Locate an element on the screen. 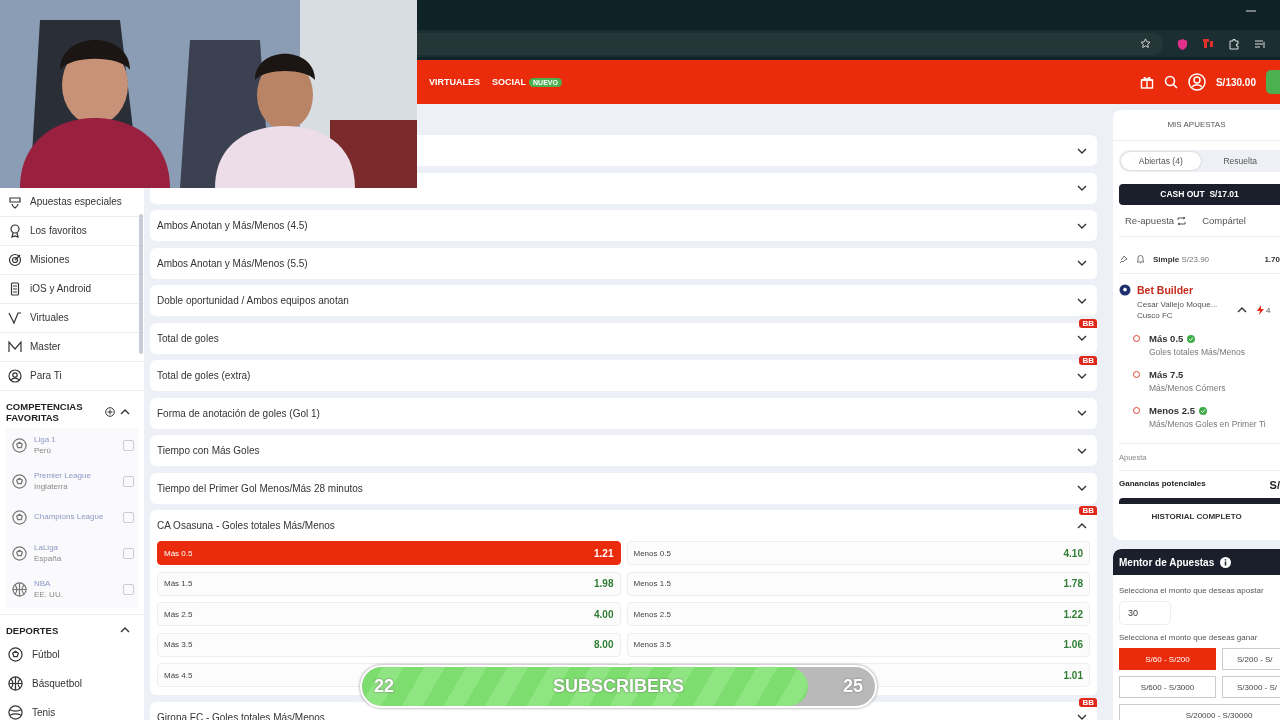  field-label: Selecciona el monto que deseas apostar is located at coordinates (1191, 590).